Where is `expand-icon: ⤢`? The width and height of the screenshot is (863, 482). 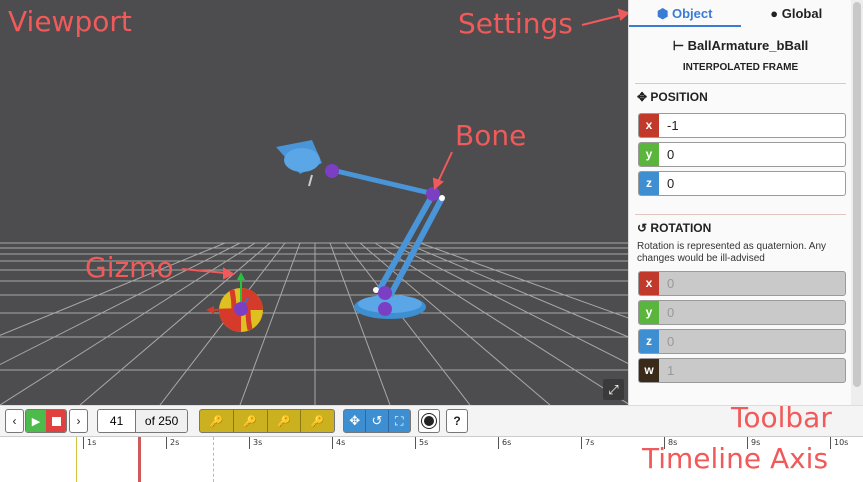
expand-icon: ⤢ is located at coordinates (613, 389).